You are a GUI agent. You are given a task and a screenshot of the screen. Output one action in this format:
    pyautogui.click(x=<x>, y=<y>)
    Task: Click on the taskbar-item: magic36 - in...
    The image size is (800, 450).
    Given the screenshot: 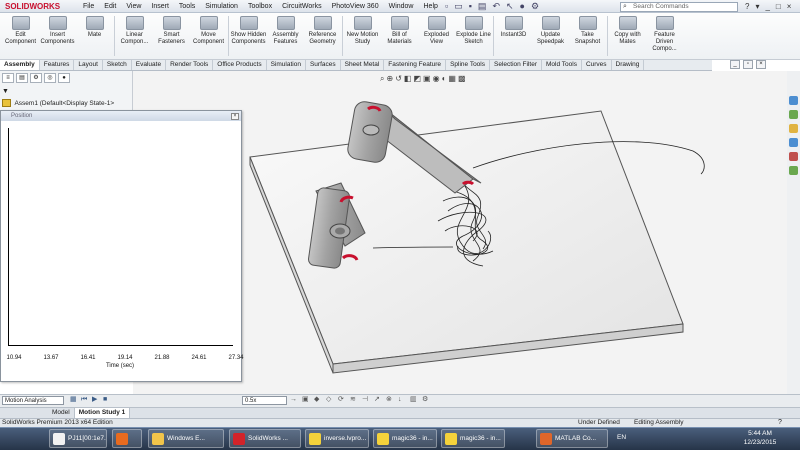 What is the action you would take?
    pyautogui.click(x=405, y=438)
    